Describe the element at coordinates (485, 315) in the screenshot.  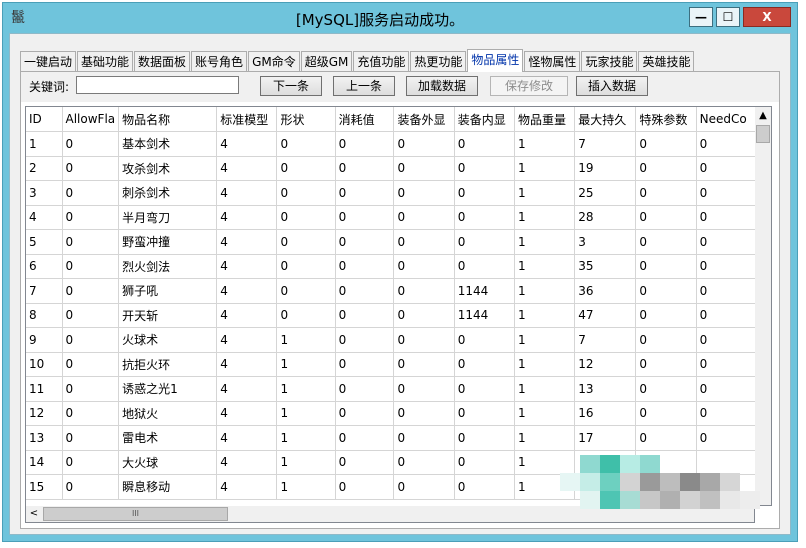
I see `table-cell: 1144` at that location.